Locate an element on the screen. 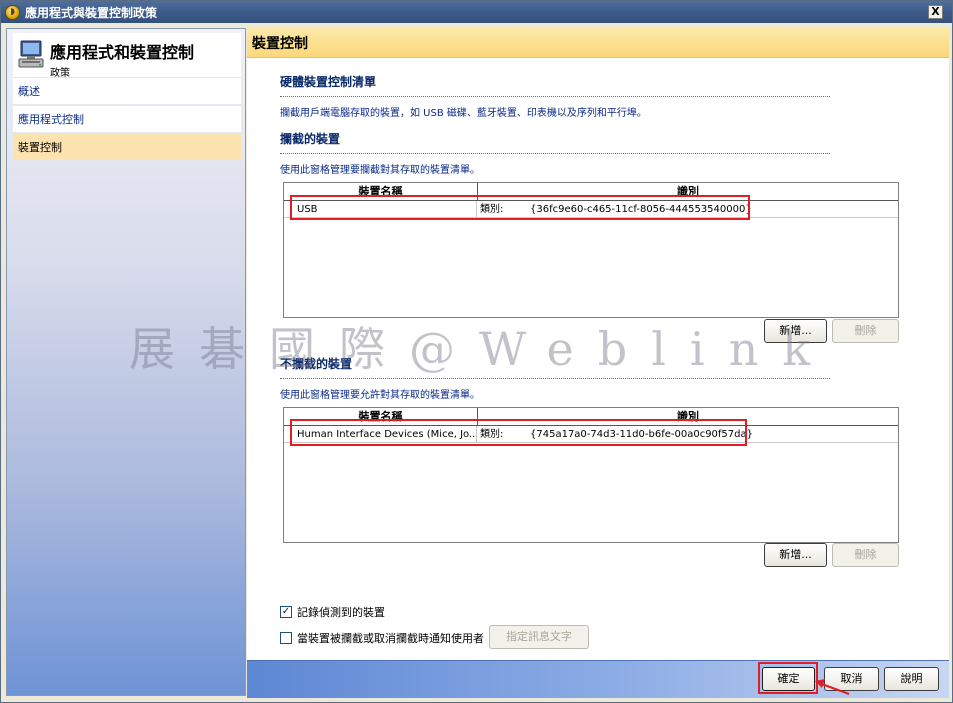 Image resolution: width=953 pixels, height=703 pixels. help-button: 說明 is located at coordinates (911, 679).